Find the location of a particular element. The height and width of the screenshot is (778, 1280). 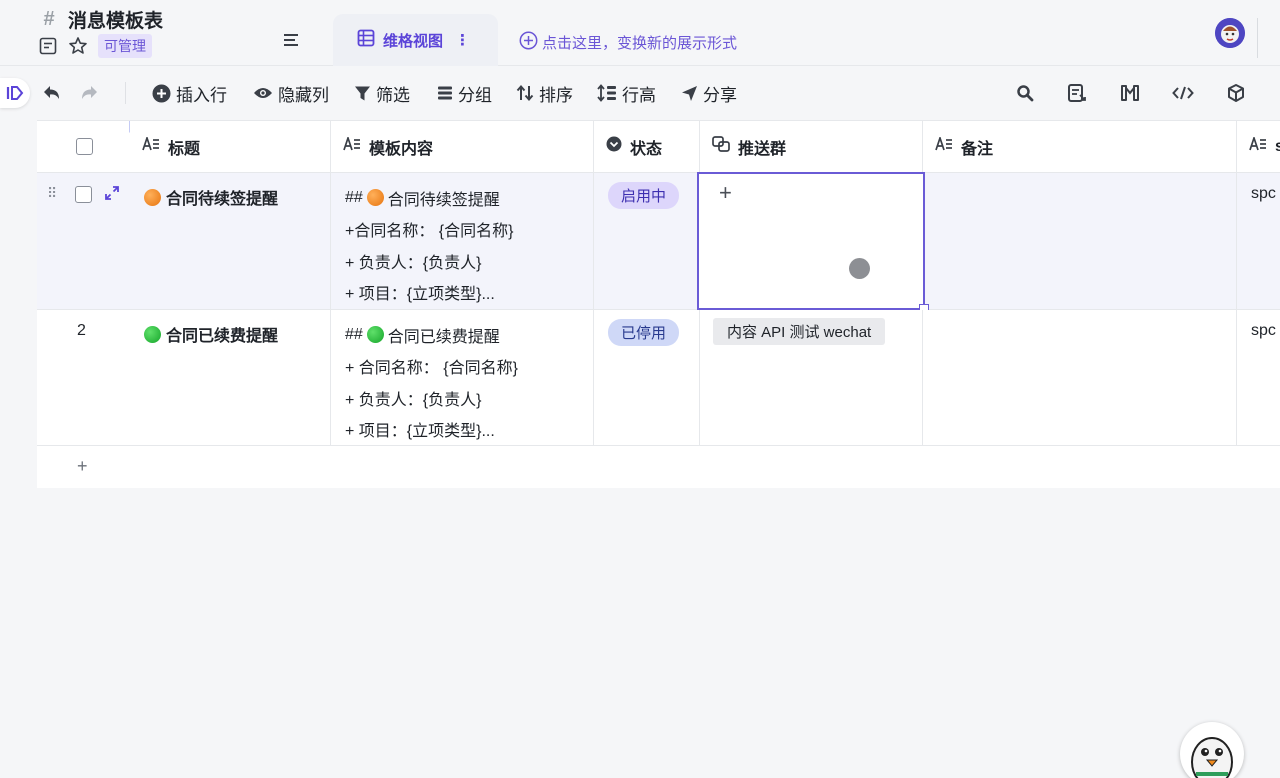

share-button: 分享 is located at coordinates (709, 93).